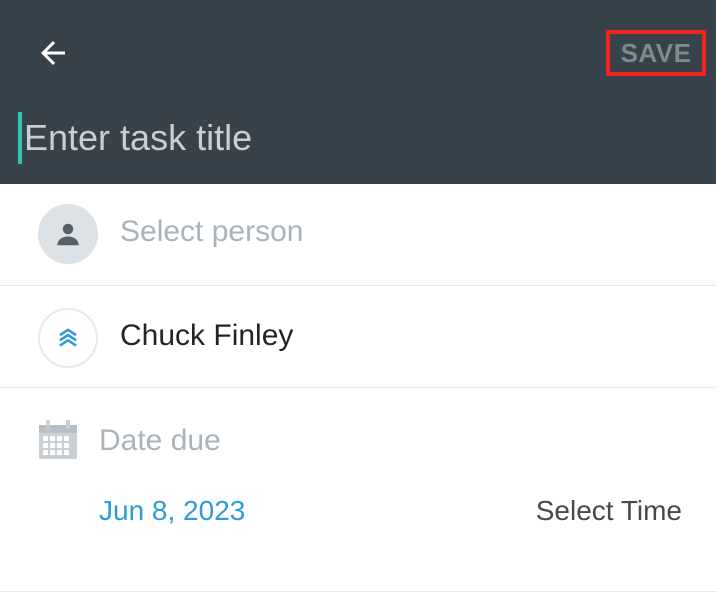  I want to click on save-button: SAVE, so click(656, 53).